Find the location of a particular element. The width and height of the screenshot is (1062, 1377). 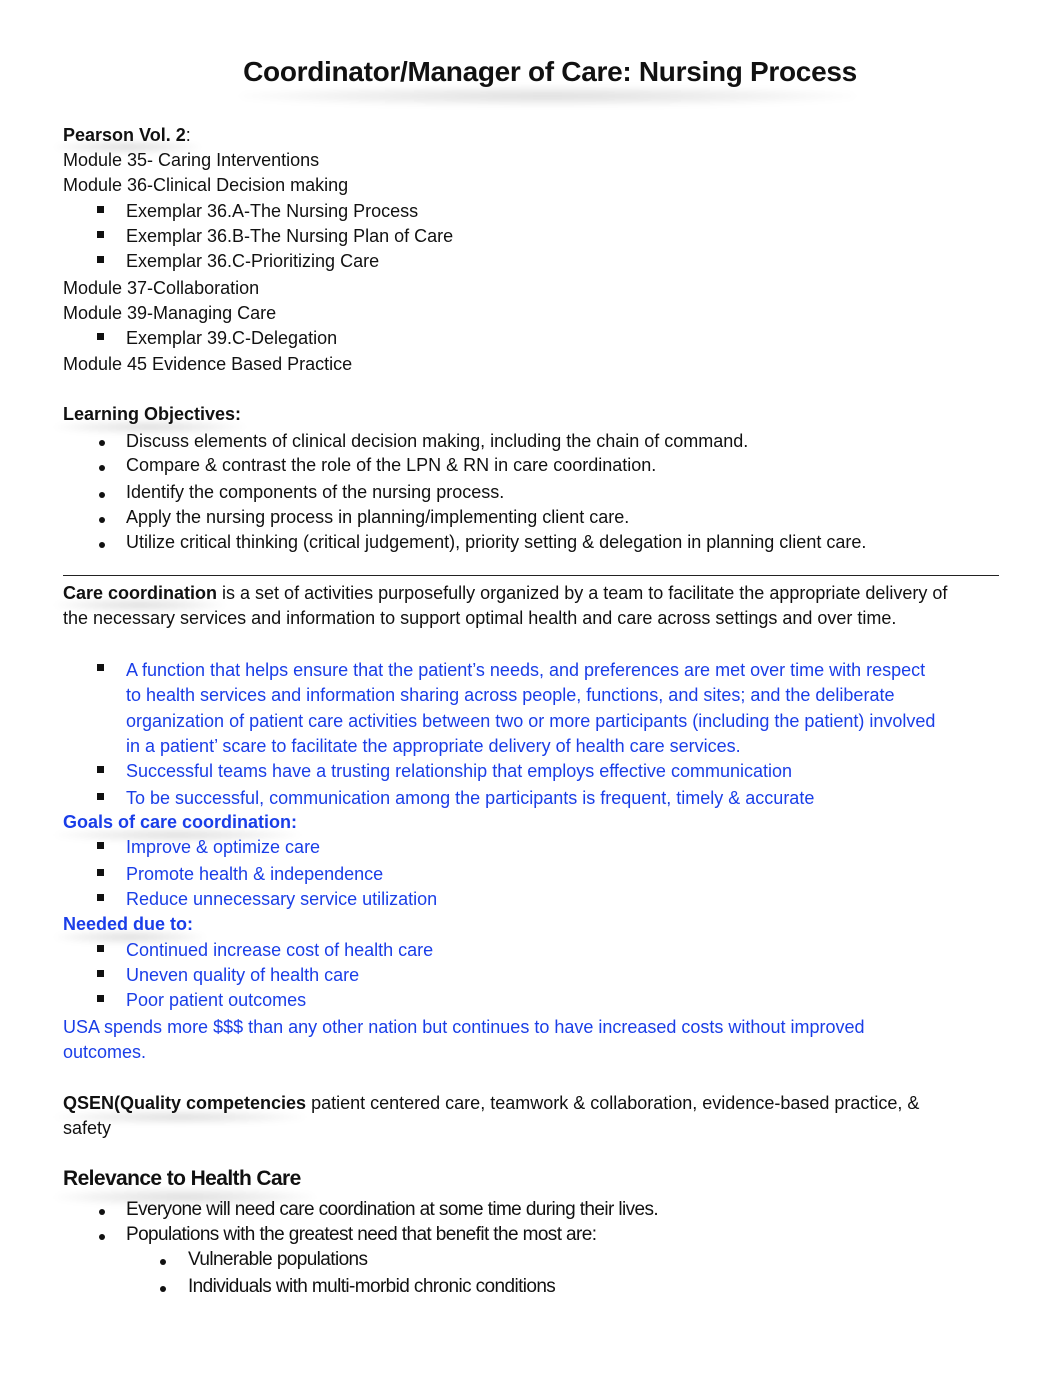

objectives-heading: Learning Objectives: is located at coordinates (152, 414).